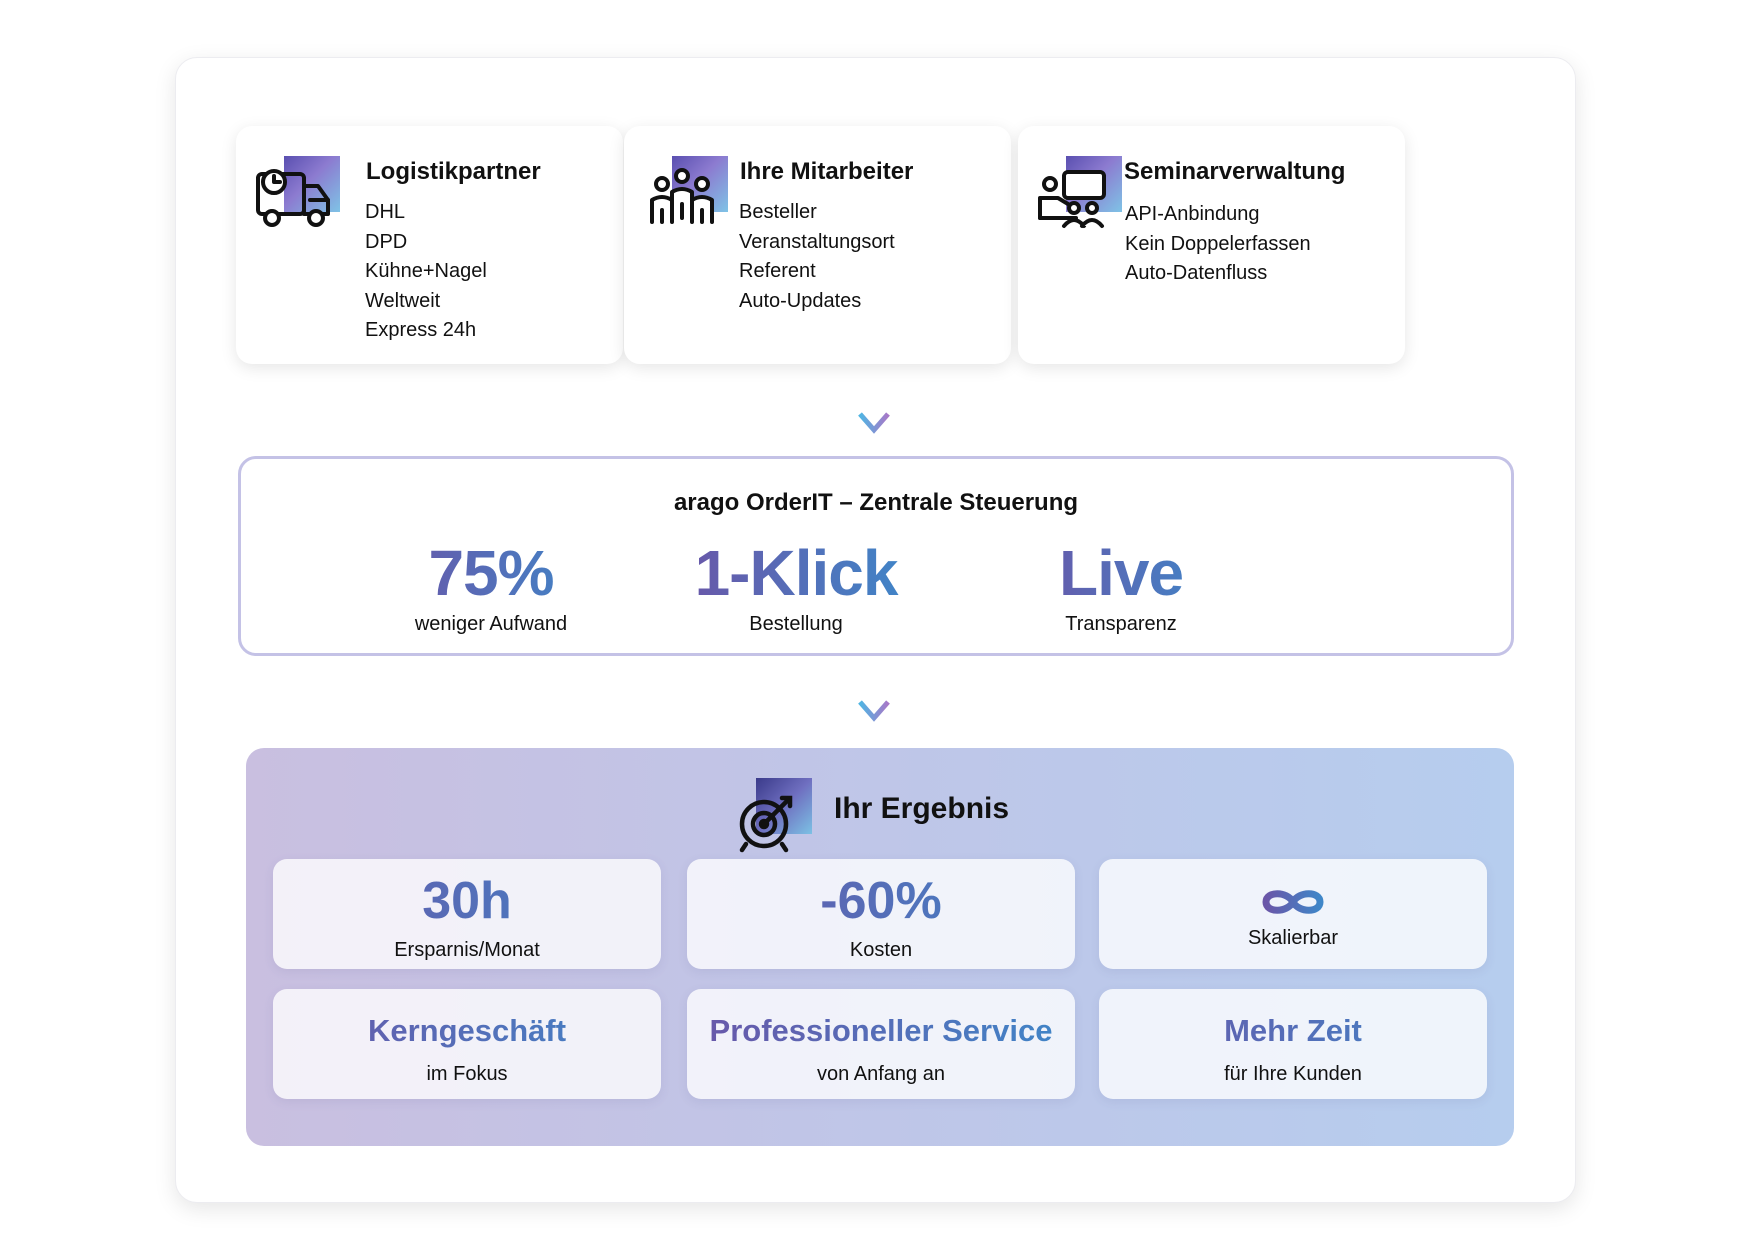 This screenshot has width=1754, height=1240. Describe the element at coordinates (817, 241) in the screenshot. I see `list-item: Veranstaltungsort` at that location.